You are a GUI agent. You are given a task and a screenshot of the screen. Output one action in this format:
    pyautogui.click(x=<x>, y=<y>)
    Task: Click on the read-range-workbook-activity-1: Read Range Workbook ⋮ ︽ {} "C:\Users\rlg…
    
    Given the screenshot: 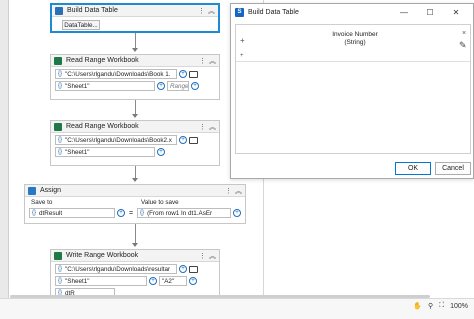 What is the action you would take?
    pyautogui.click(x=135, y=77)
    